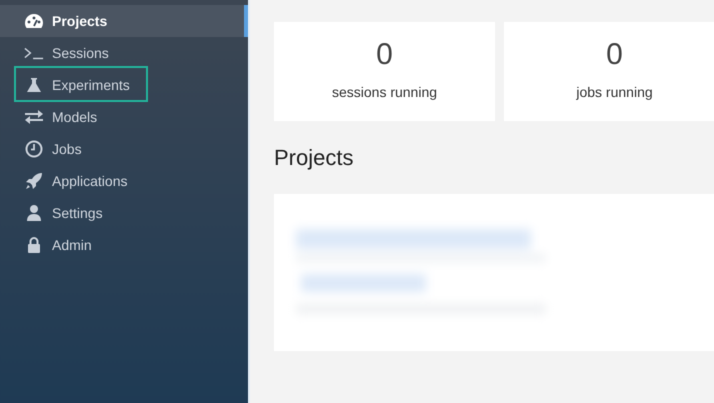  What do you see at coordinates (124, 85) in the screenshot?
I see `sidebar-item: Experiments` at bounding box center [124, 85].